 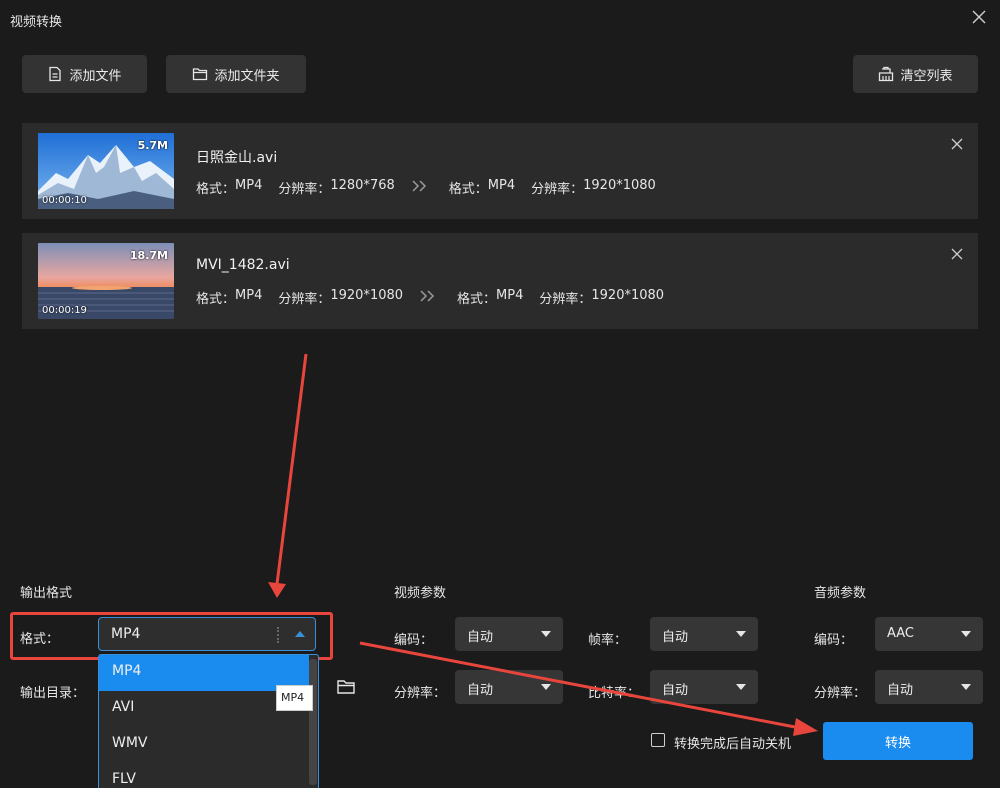 I want to click on add-folder-button: 添加文件夹, so click(x=236, y=74).